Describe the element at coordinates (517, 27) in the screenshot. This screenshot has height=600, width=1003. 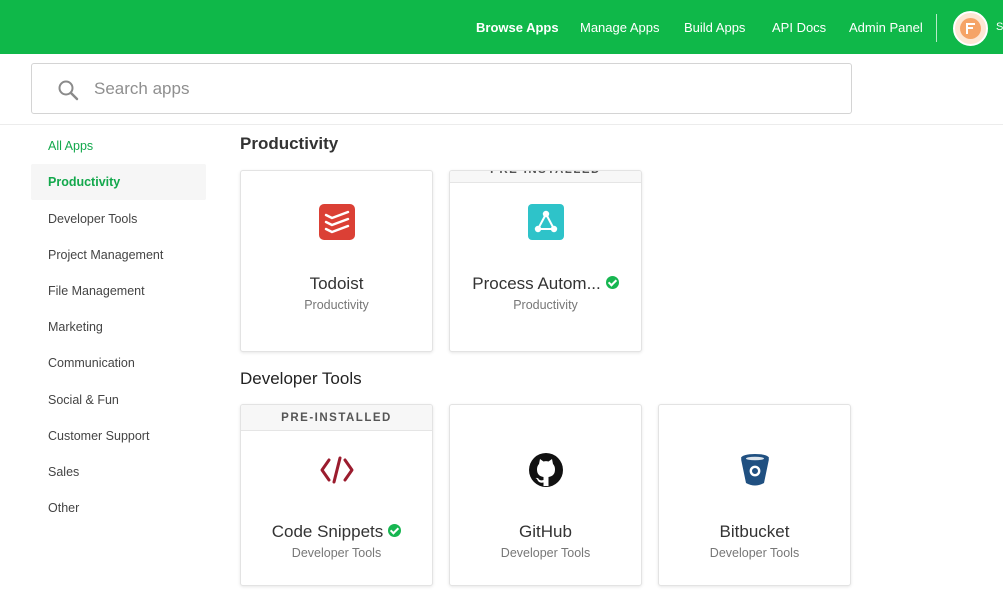
I see `nav-browse-apps: Browse Apps` at that location.